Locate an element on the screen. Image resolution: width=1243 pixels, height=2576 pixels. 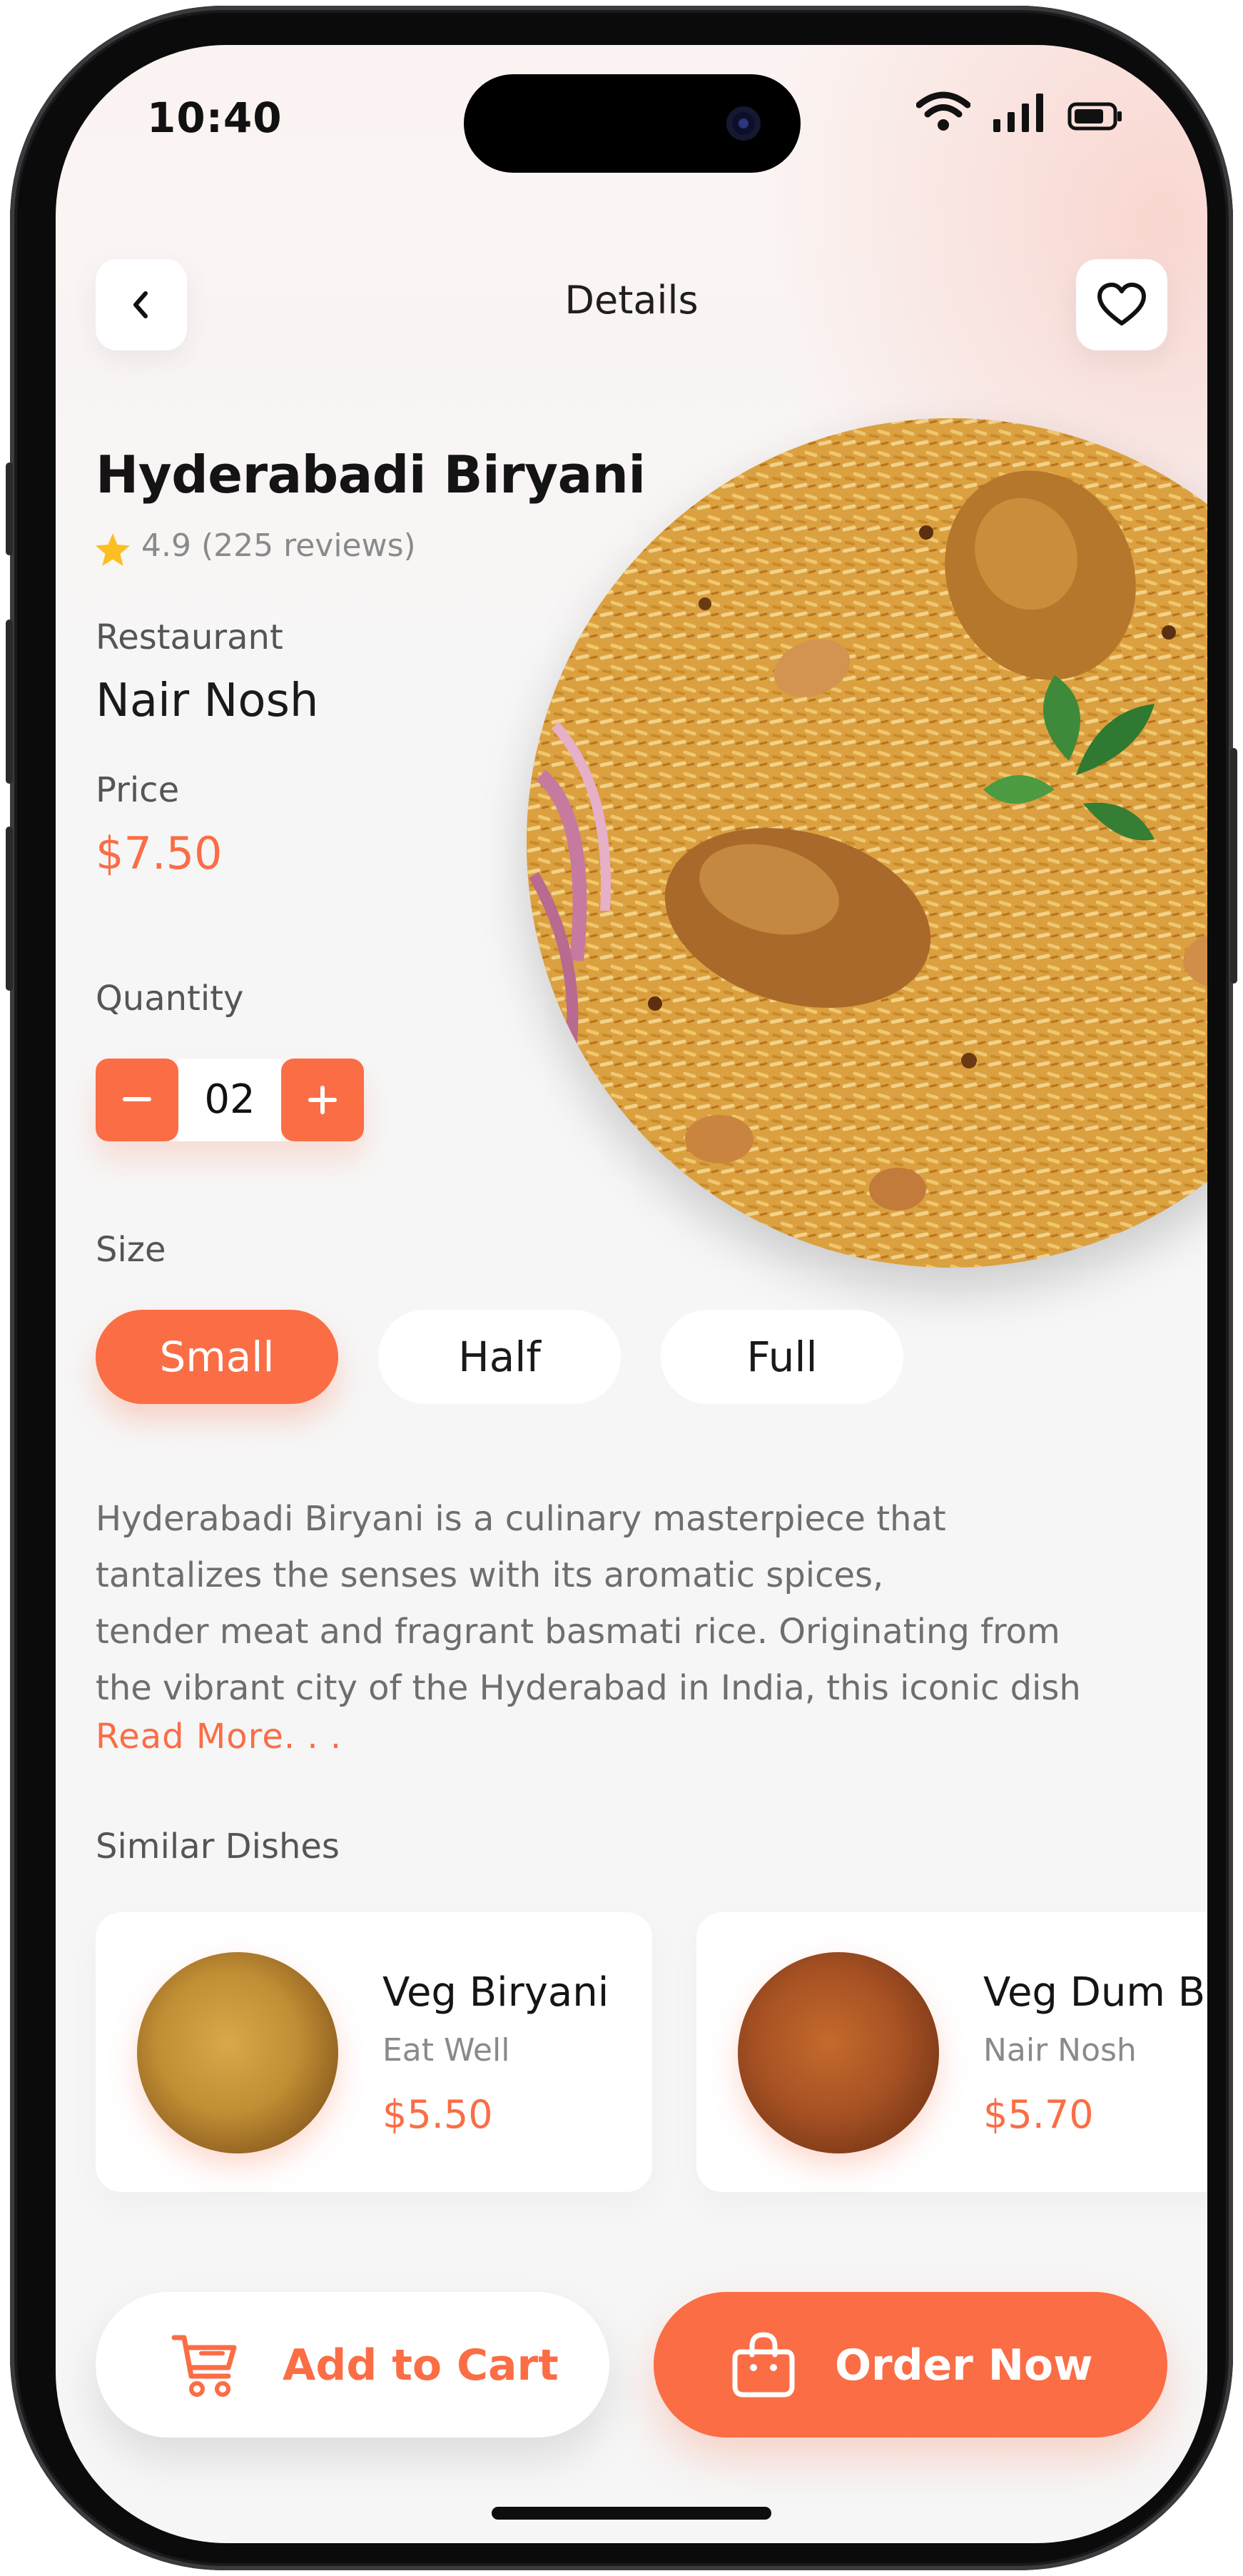
similar-dish-restaurant: Eat Well is located at coordinates (446, 2050).